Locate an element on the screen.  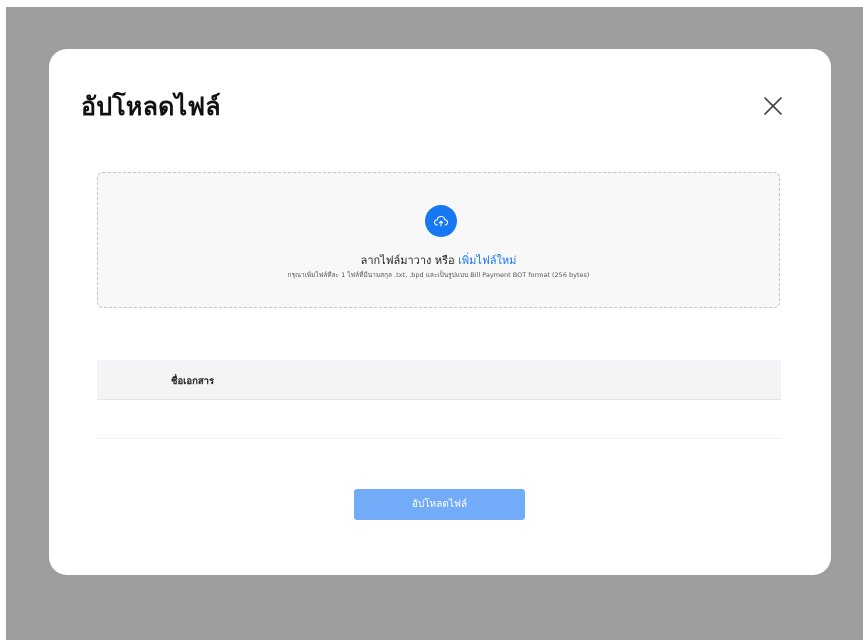
table-empty-row is located at coordinates (439, 419).